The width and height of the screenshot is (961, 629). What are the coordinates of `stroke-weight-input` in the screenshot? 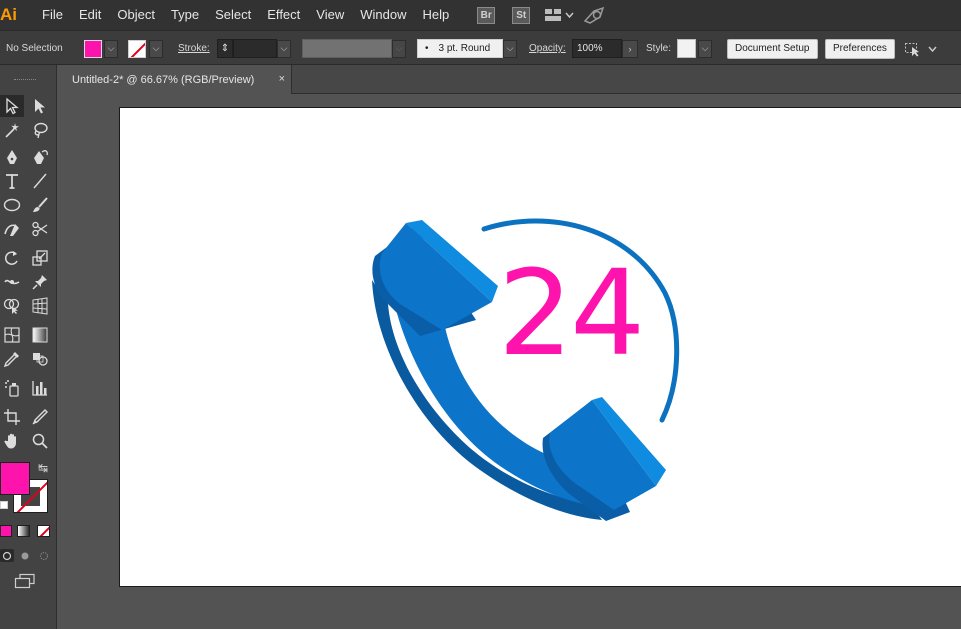 It's located at (255, 48).